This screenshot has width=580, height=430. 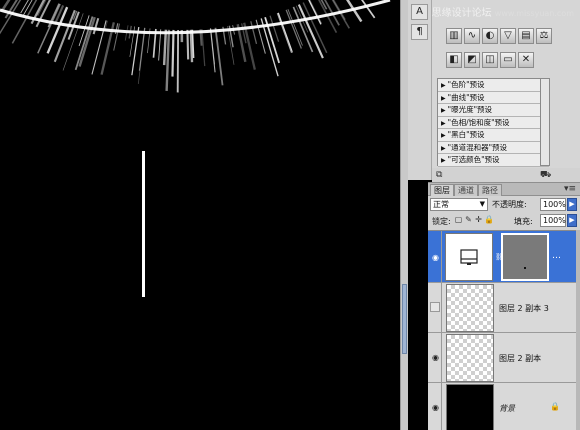 I want to click on adjustment-layer-icon, so click(x=469, y=257).